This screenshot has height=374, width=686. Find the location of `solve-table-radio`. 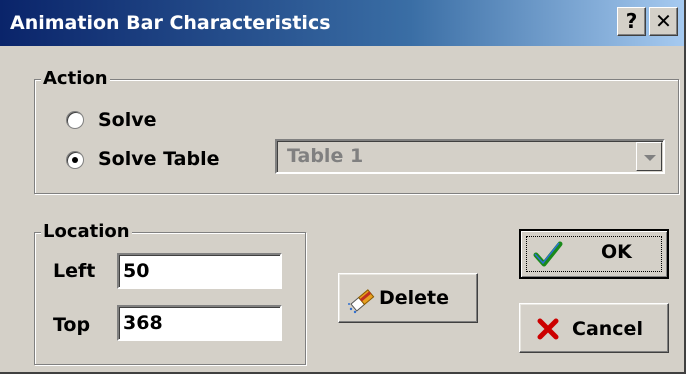

solve-table-radio is located at coordinates (75, 160).